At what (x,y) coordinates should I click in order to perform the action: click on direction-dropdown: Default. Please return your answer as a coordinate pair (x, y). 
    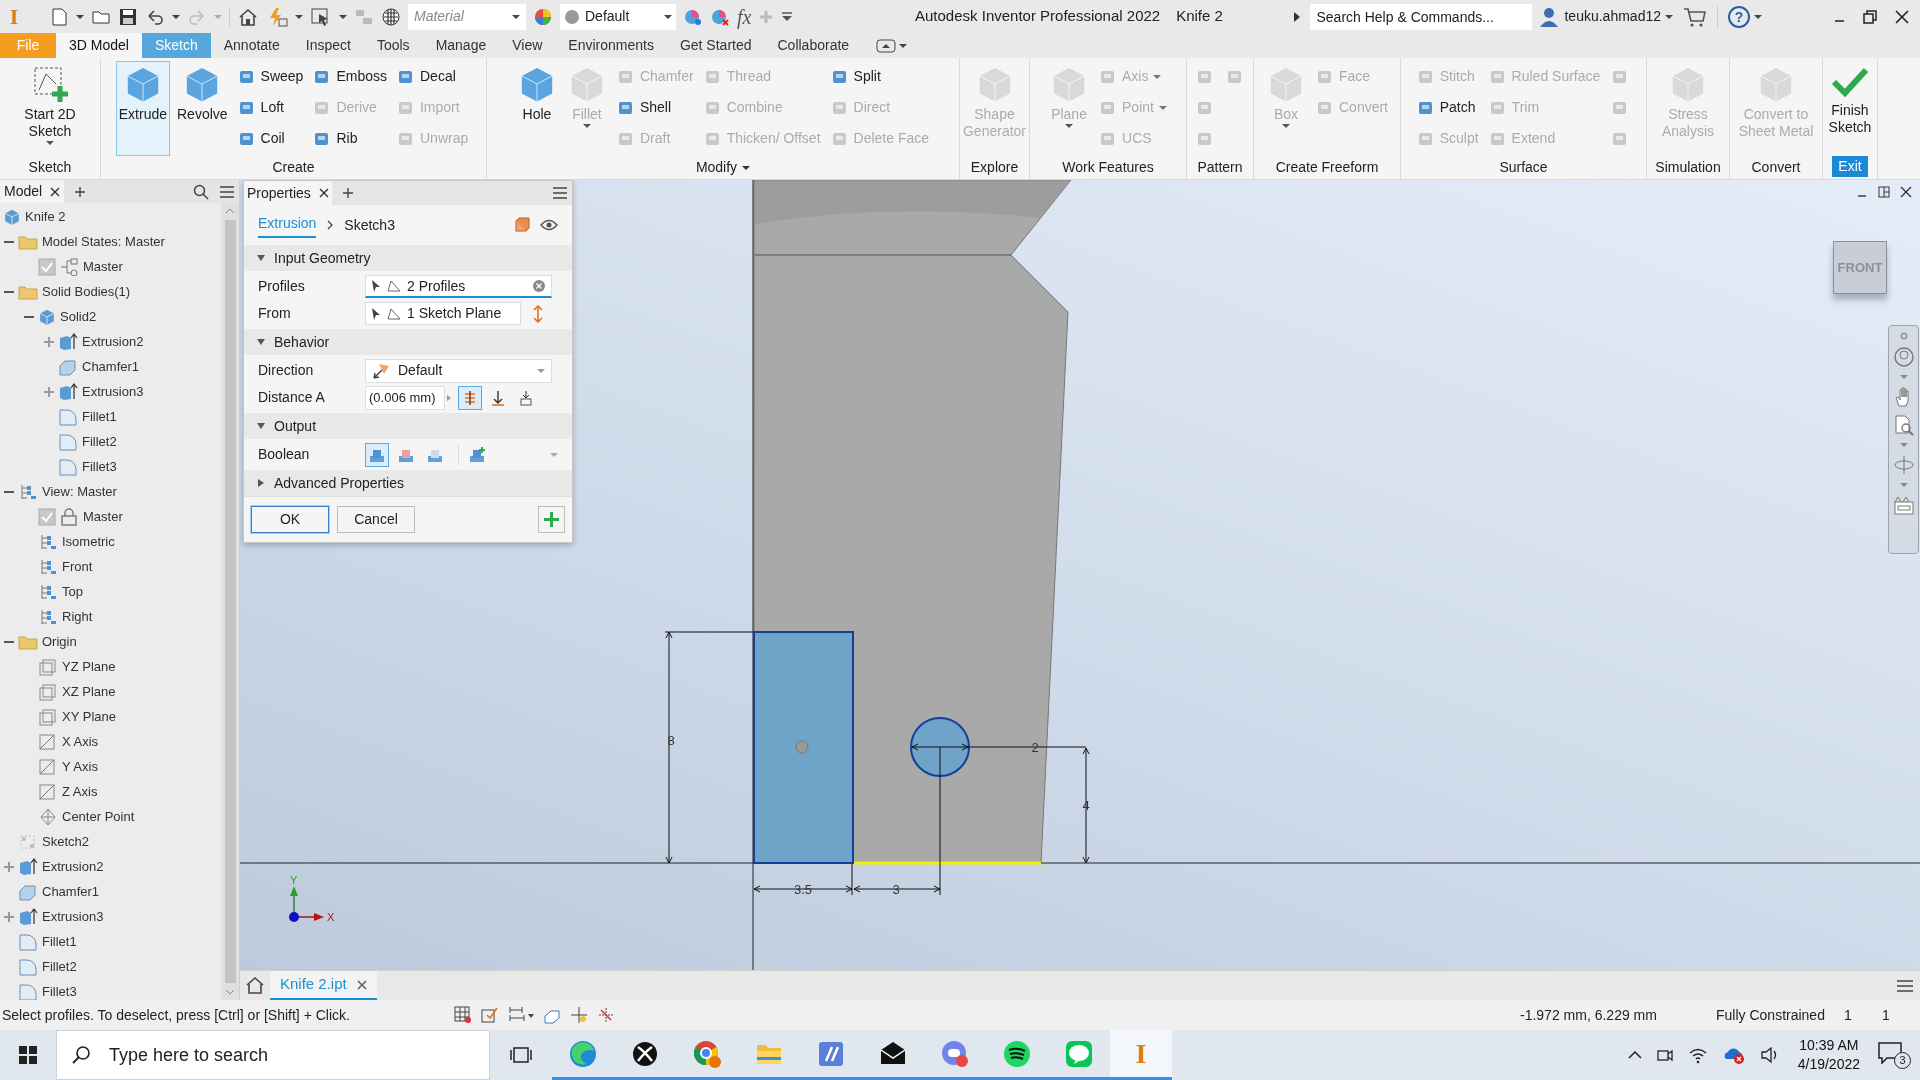
    Looking at the image, I should click on (458, 370).